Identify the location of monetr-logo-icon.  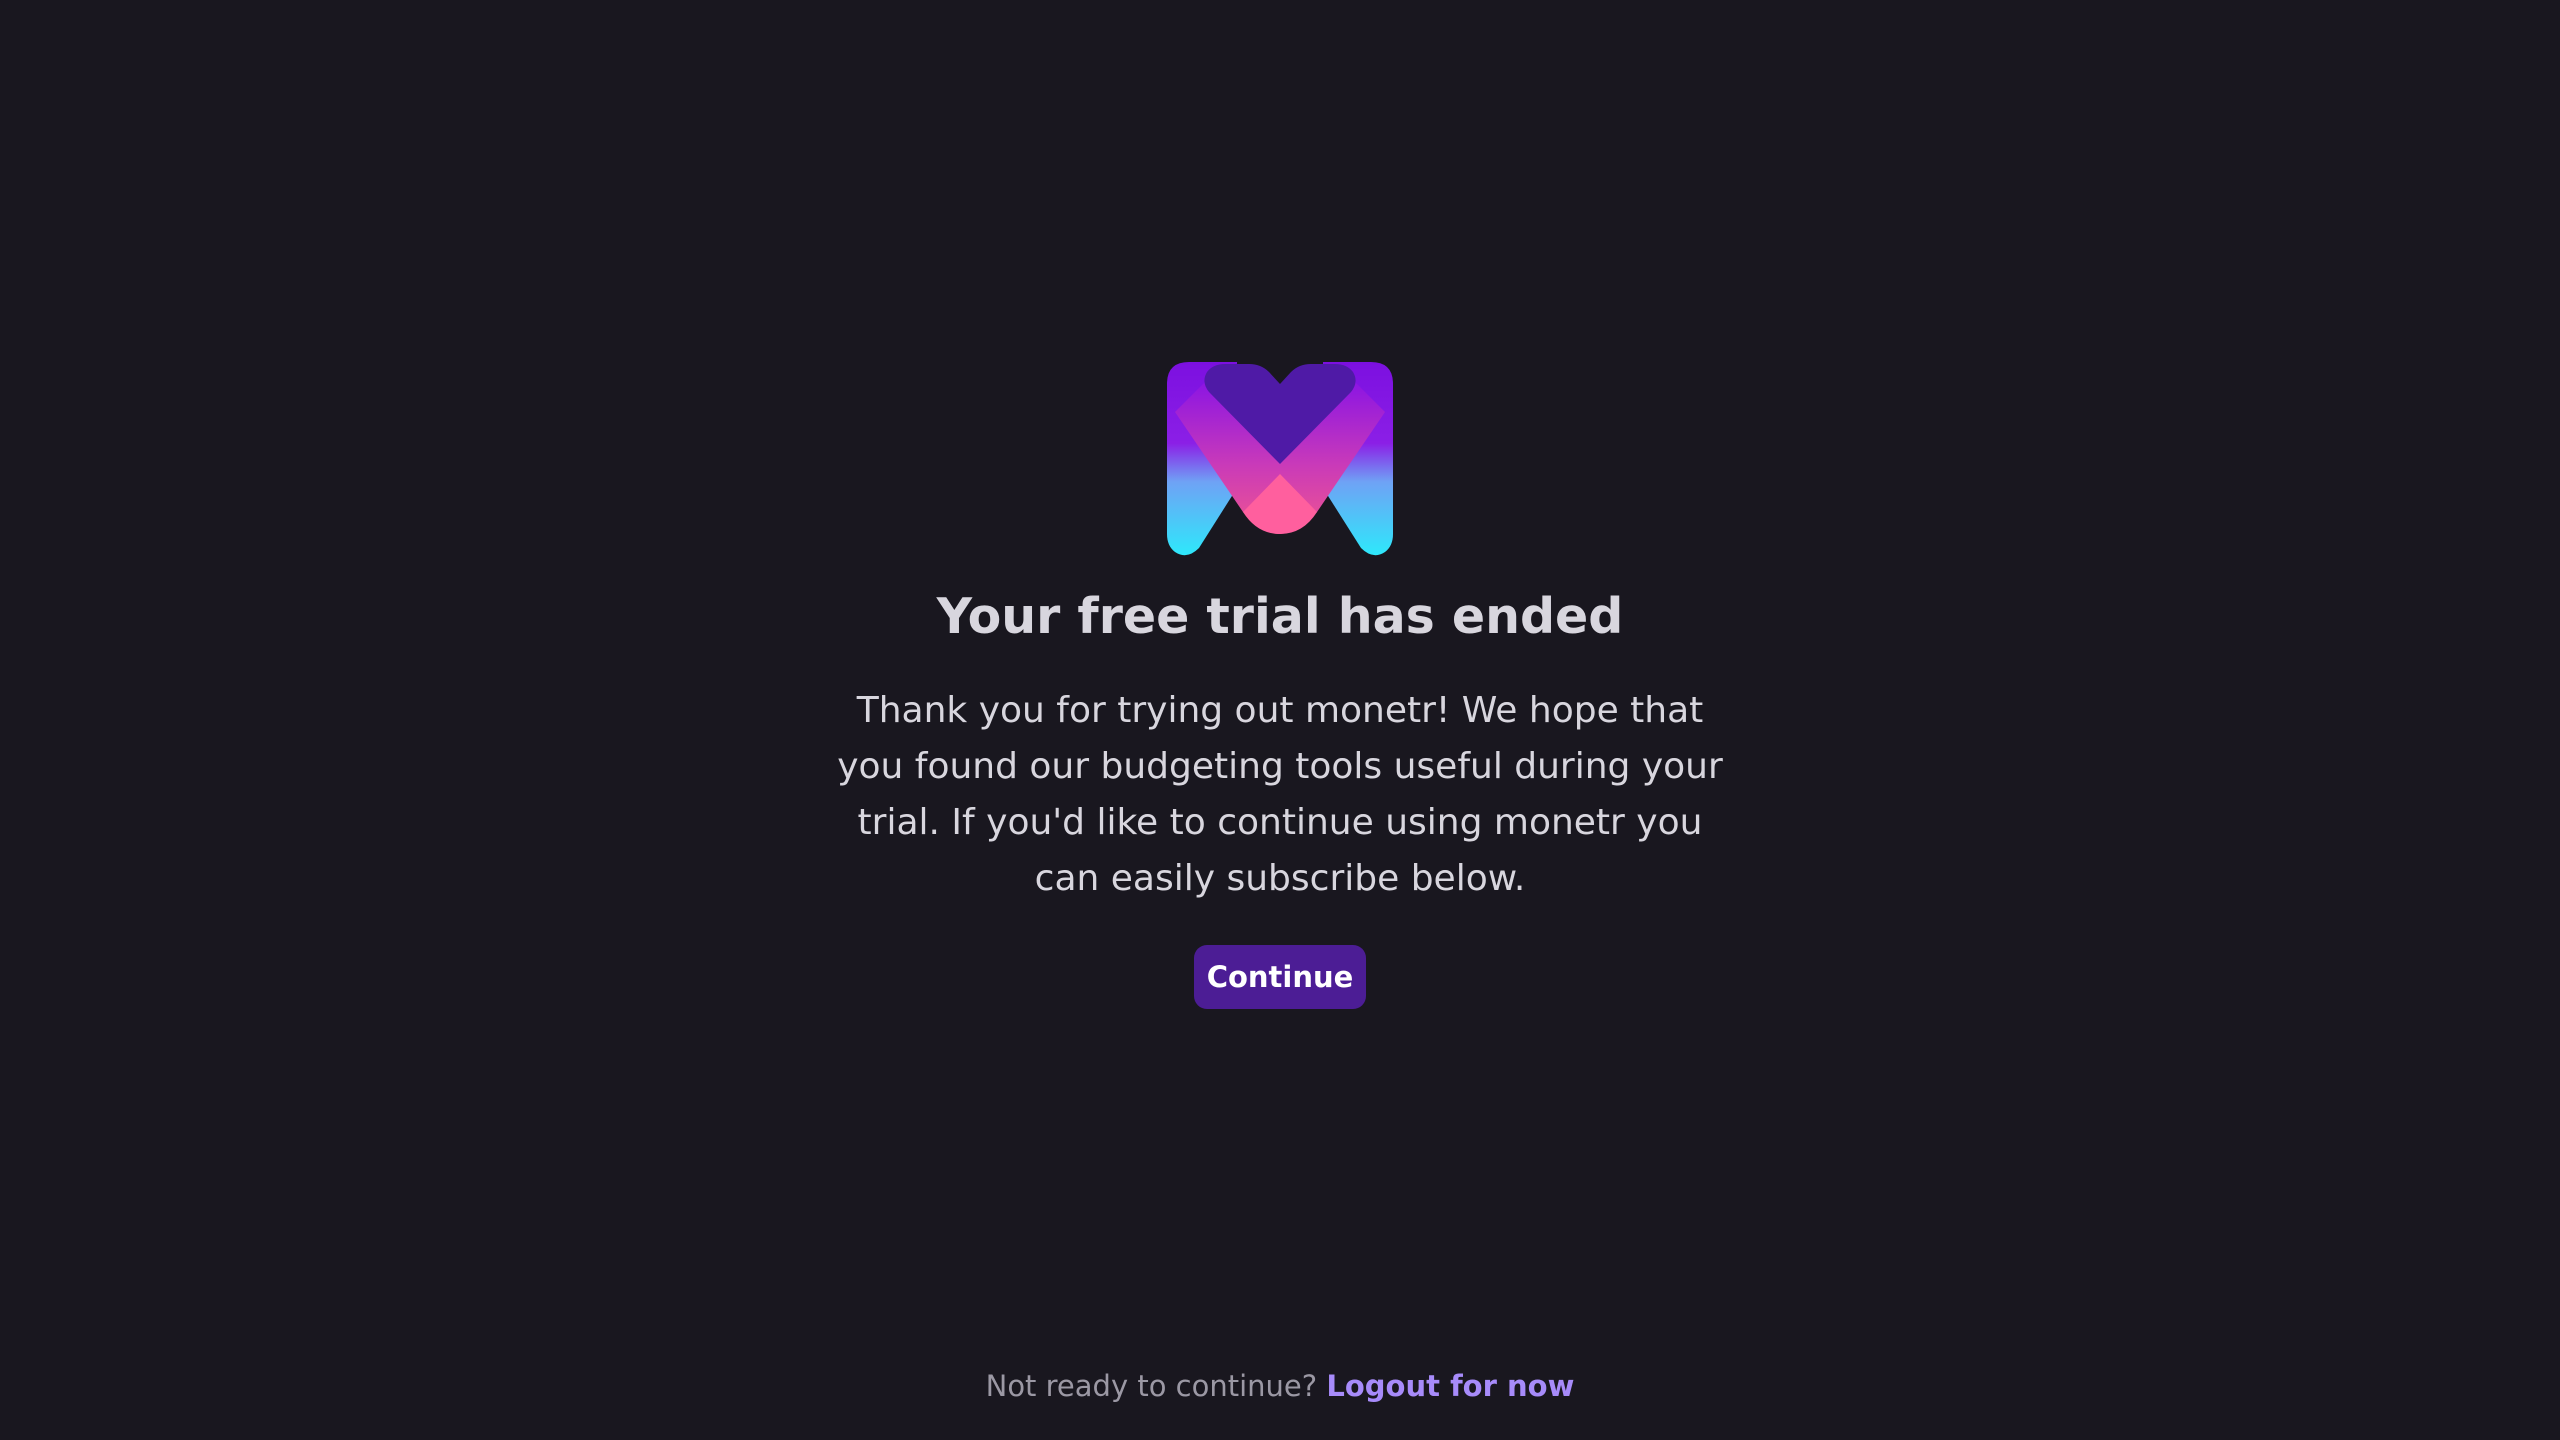
(1280, 459).